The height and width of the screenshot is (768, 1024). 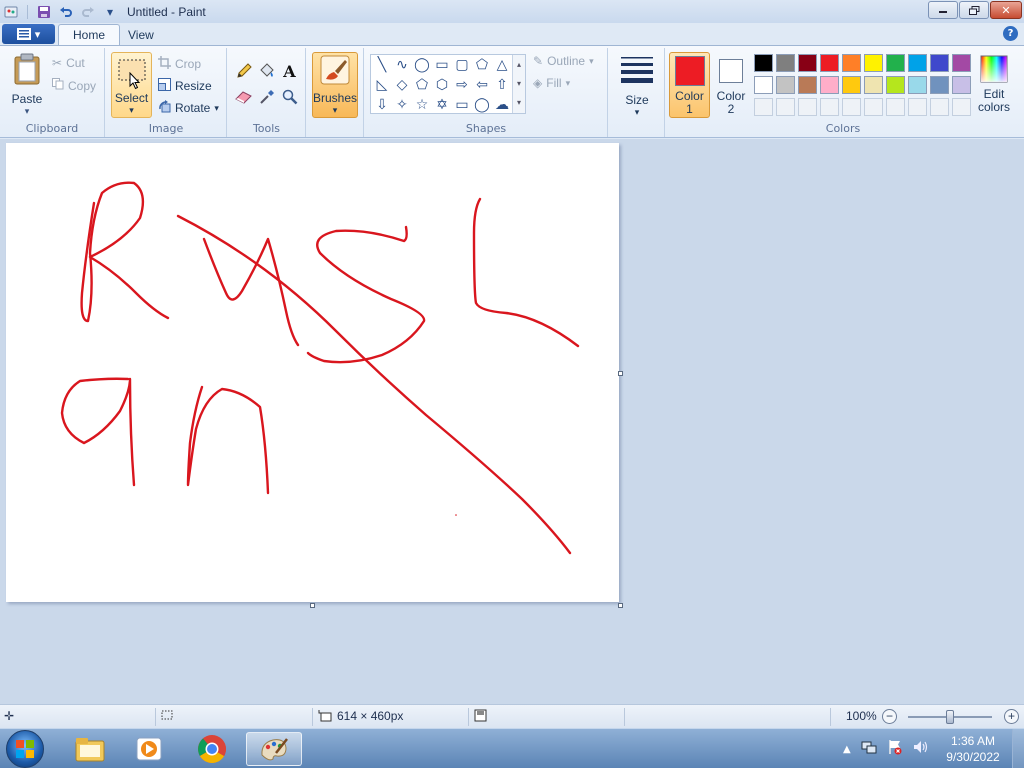 What do you see at coordinates (188, 108) in the screenshot?
I see `rotate-button: Rotate ▾` at bounding box center [188, 108].